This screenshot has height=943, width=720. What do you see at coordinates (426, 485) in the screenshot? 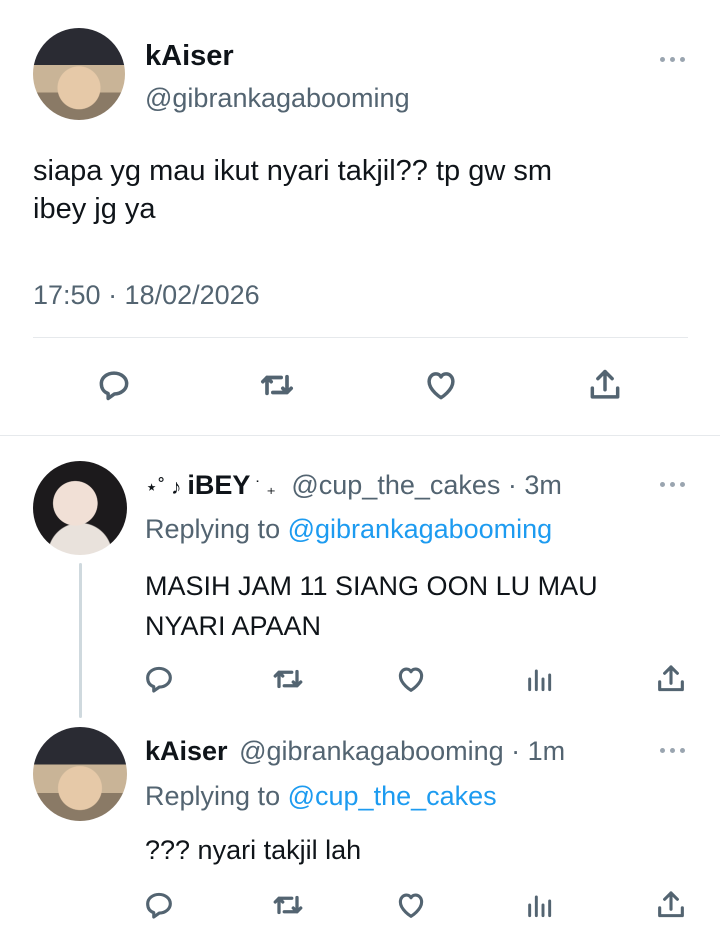
I see `author-handle-time: @cup_the_cakes · 3m` at bounding box center [426, 485].